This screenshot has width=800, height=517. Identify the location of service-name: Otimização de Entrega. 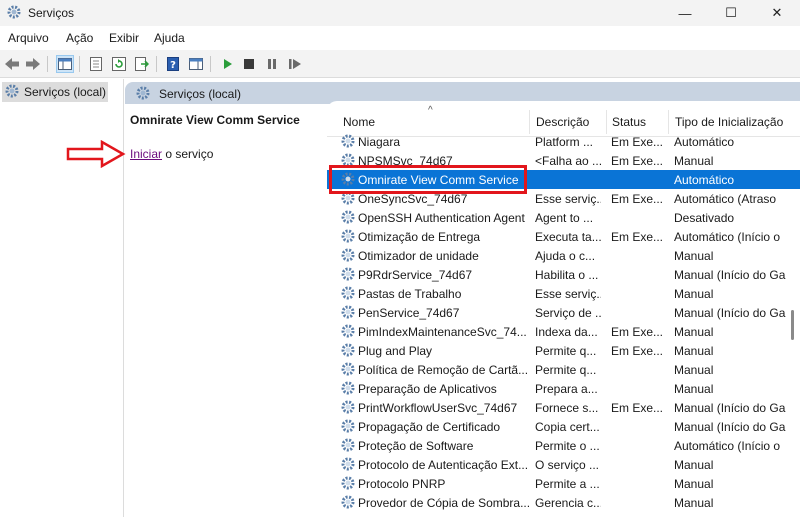
(419, 237).